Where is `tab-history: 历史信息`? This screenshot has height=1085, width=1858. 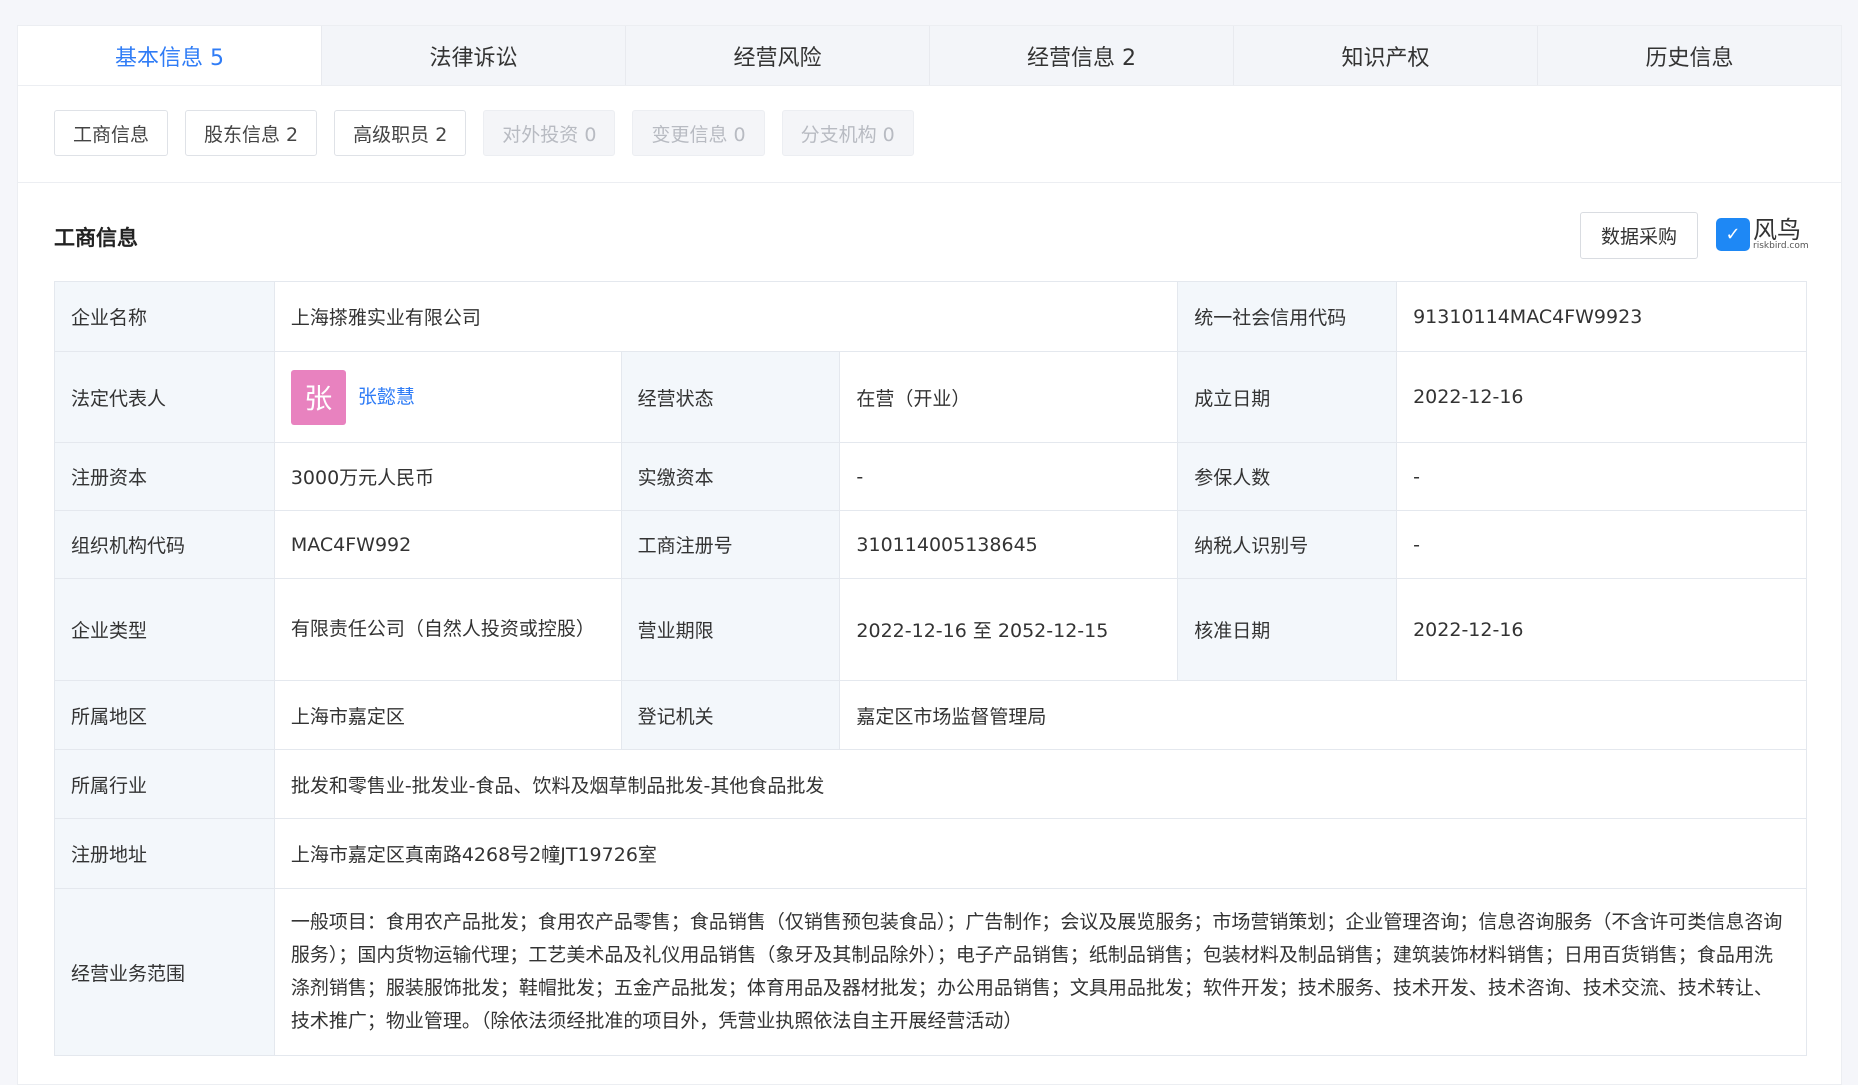 tab-history: 历史信息 is located at coordinates (1689, 55).